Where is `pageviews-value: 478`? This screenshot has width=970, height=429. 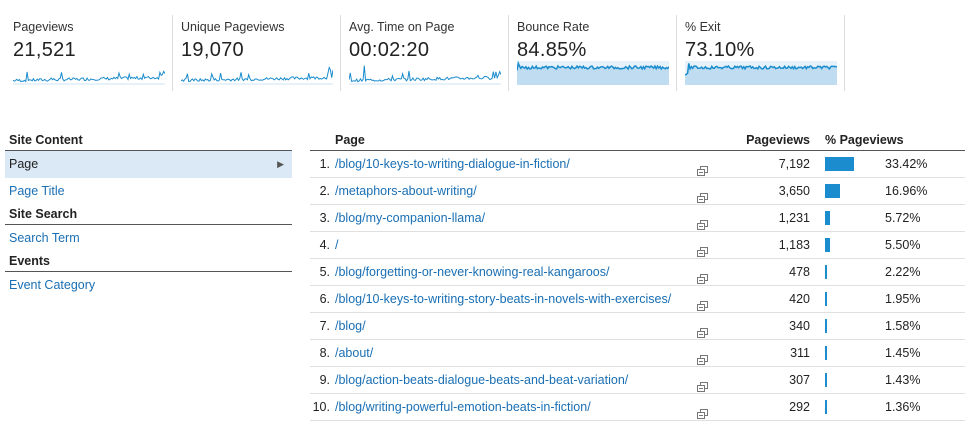 pageviews-value: 478 is located at coordinates (799, 272).